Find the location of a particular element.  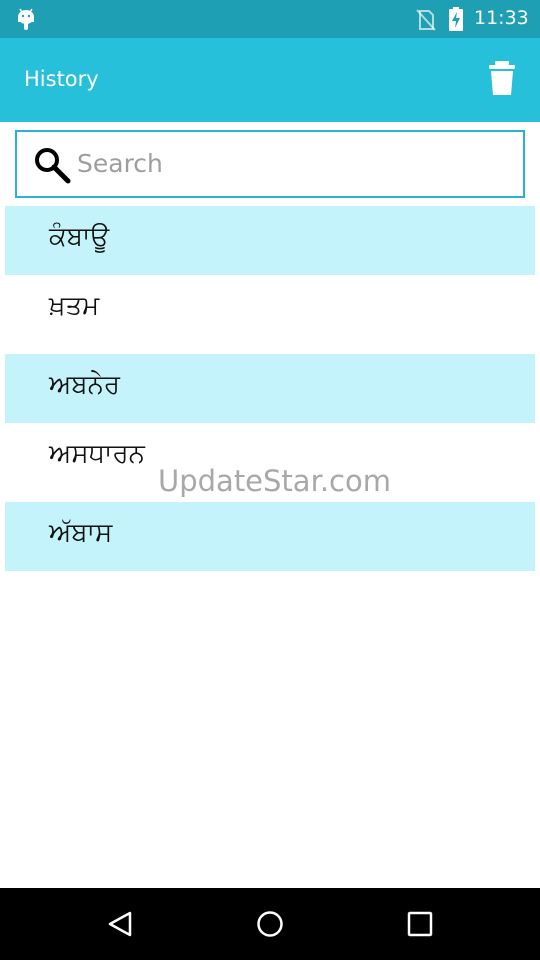

recents-icon is located at coordinates (420, 924).